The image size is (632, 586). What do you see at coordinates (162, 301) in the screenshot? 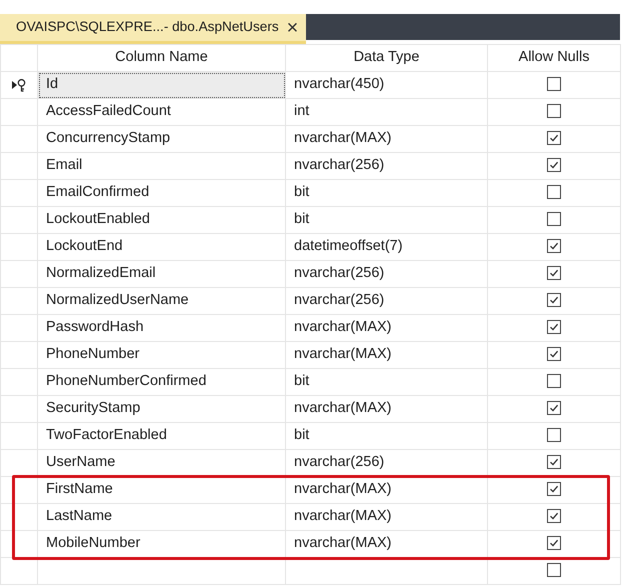
I see `column-name-cell: NormalizedUserName` at bounding box center [162, 301].